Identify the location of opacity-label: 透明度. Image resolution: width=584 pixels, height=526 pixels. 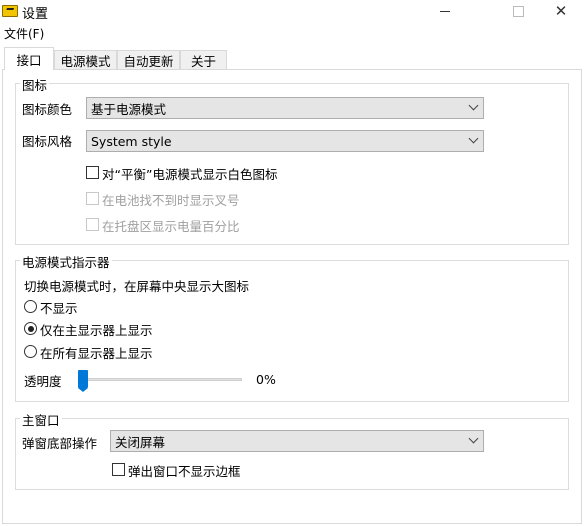
(43, 381).